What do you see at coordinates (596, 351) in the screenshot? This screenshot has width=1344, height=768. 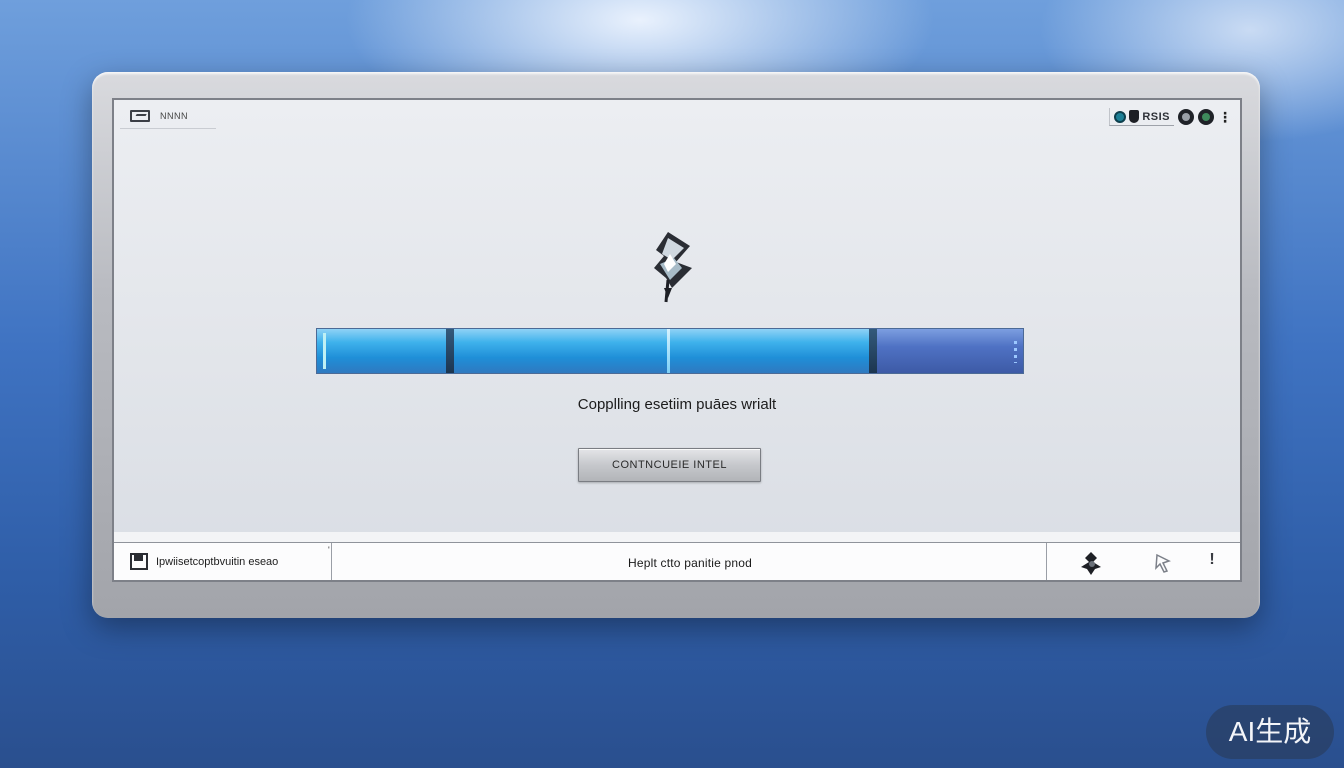 I see `progress-fill` at bounding box center [596, 351].